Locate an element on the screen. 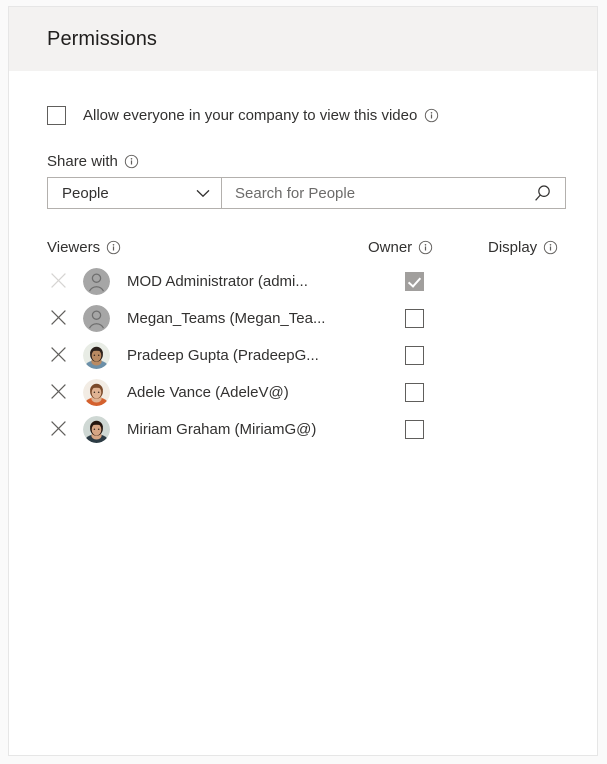 The height and width of the screenshot is (764, 607). page-title: Permissions is located at coordinates (102, 38).